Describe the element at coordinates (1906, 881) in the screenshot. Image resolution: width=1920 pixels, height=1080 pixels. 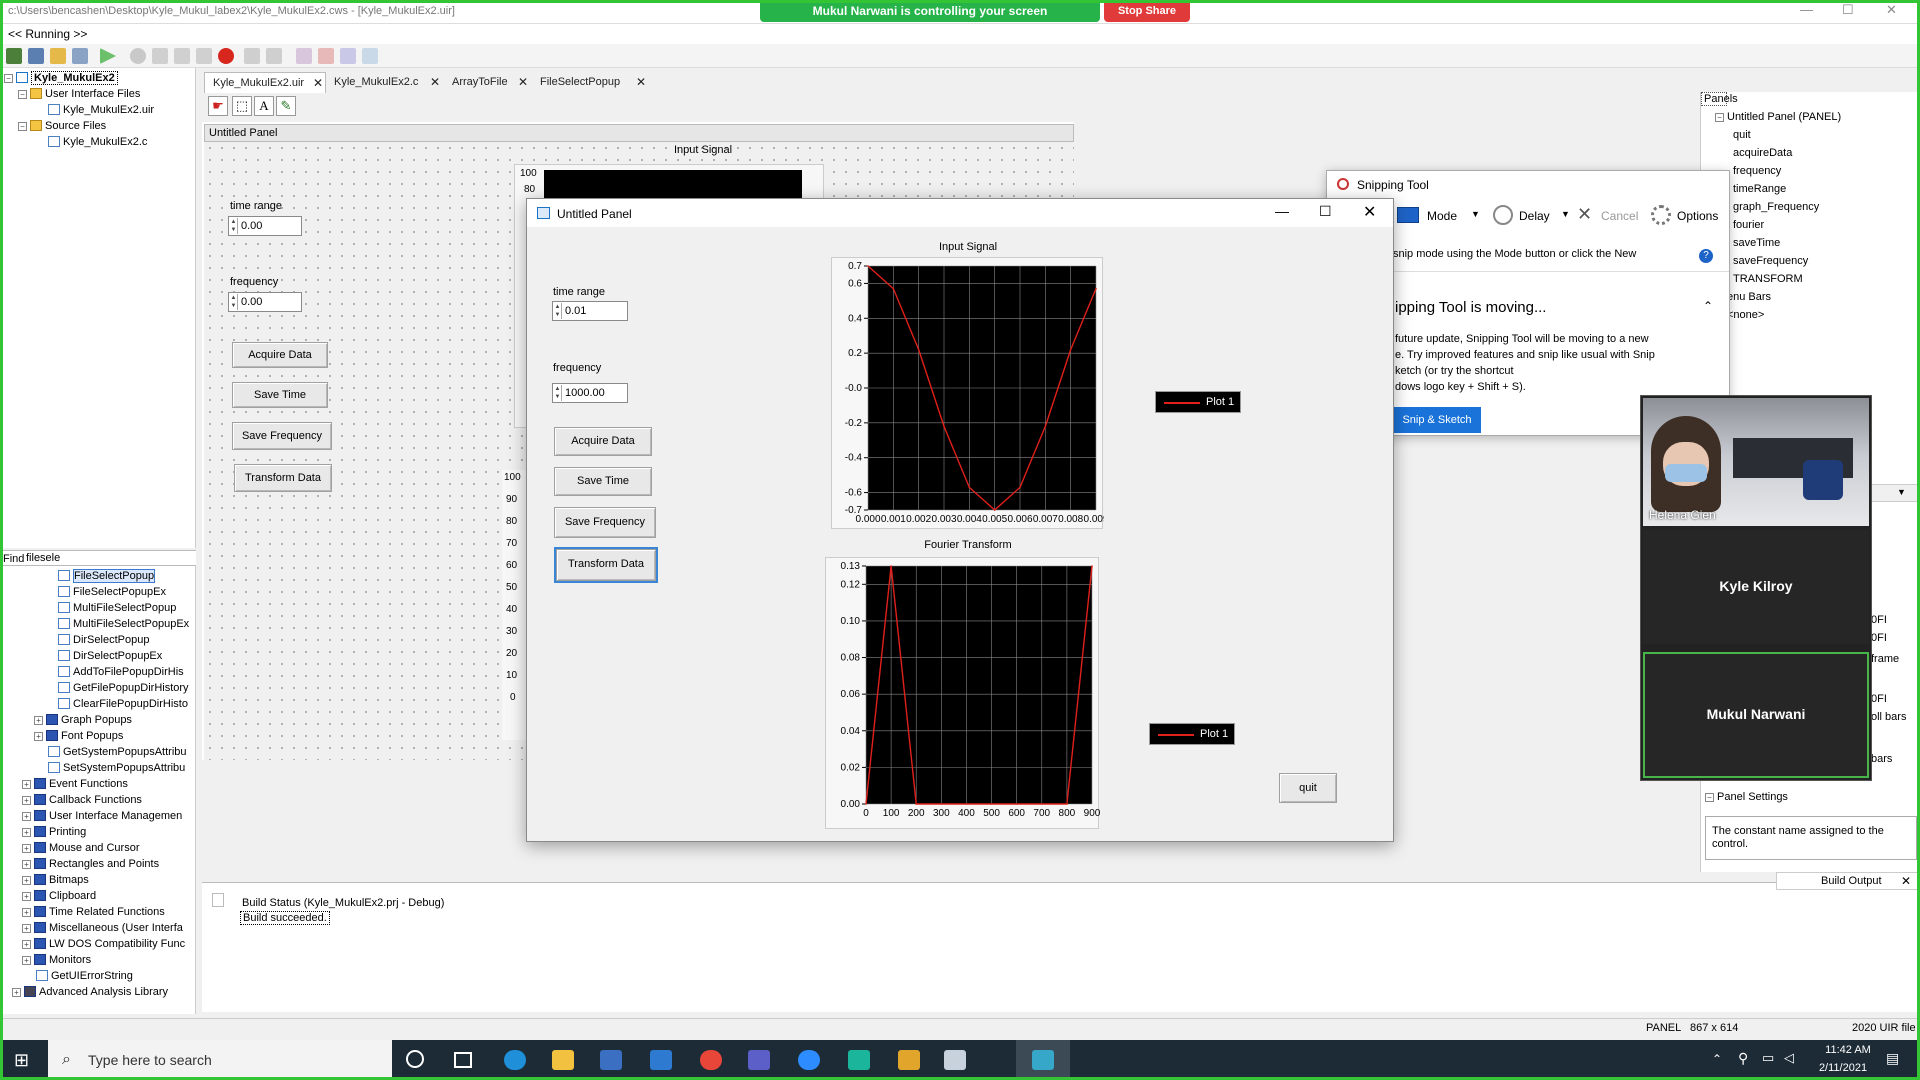
I see `close-output-icon: ✕` at that location.